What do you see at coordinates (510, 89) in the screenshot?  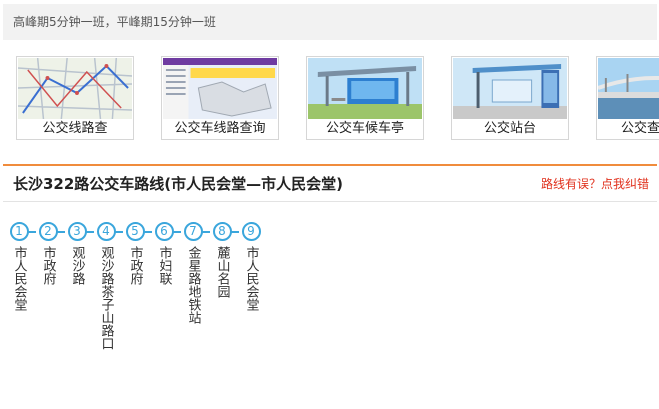 I see `bus-stop-thumbnail-icon` at bounding box center [510, 89].